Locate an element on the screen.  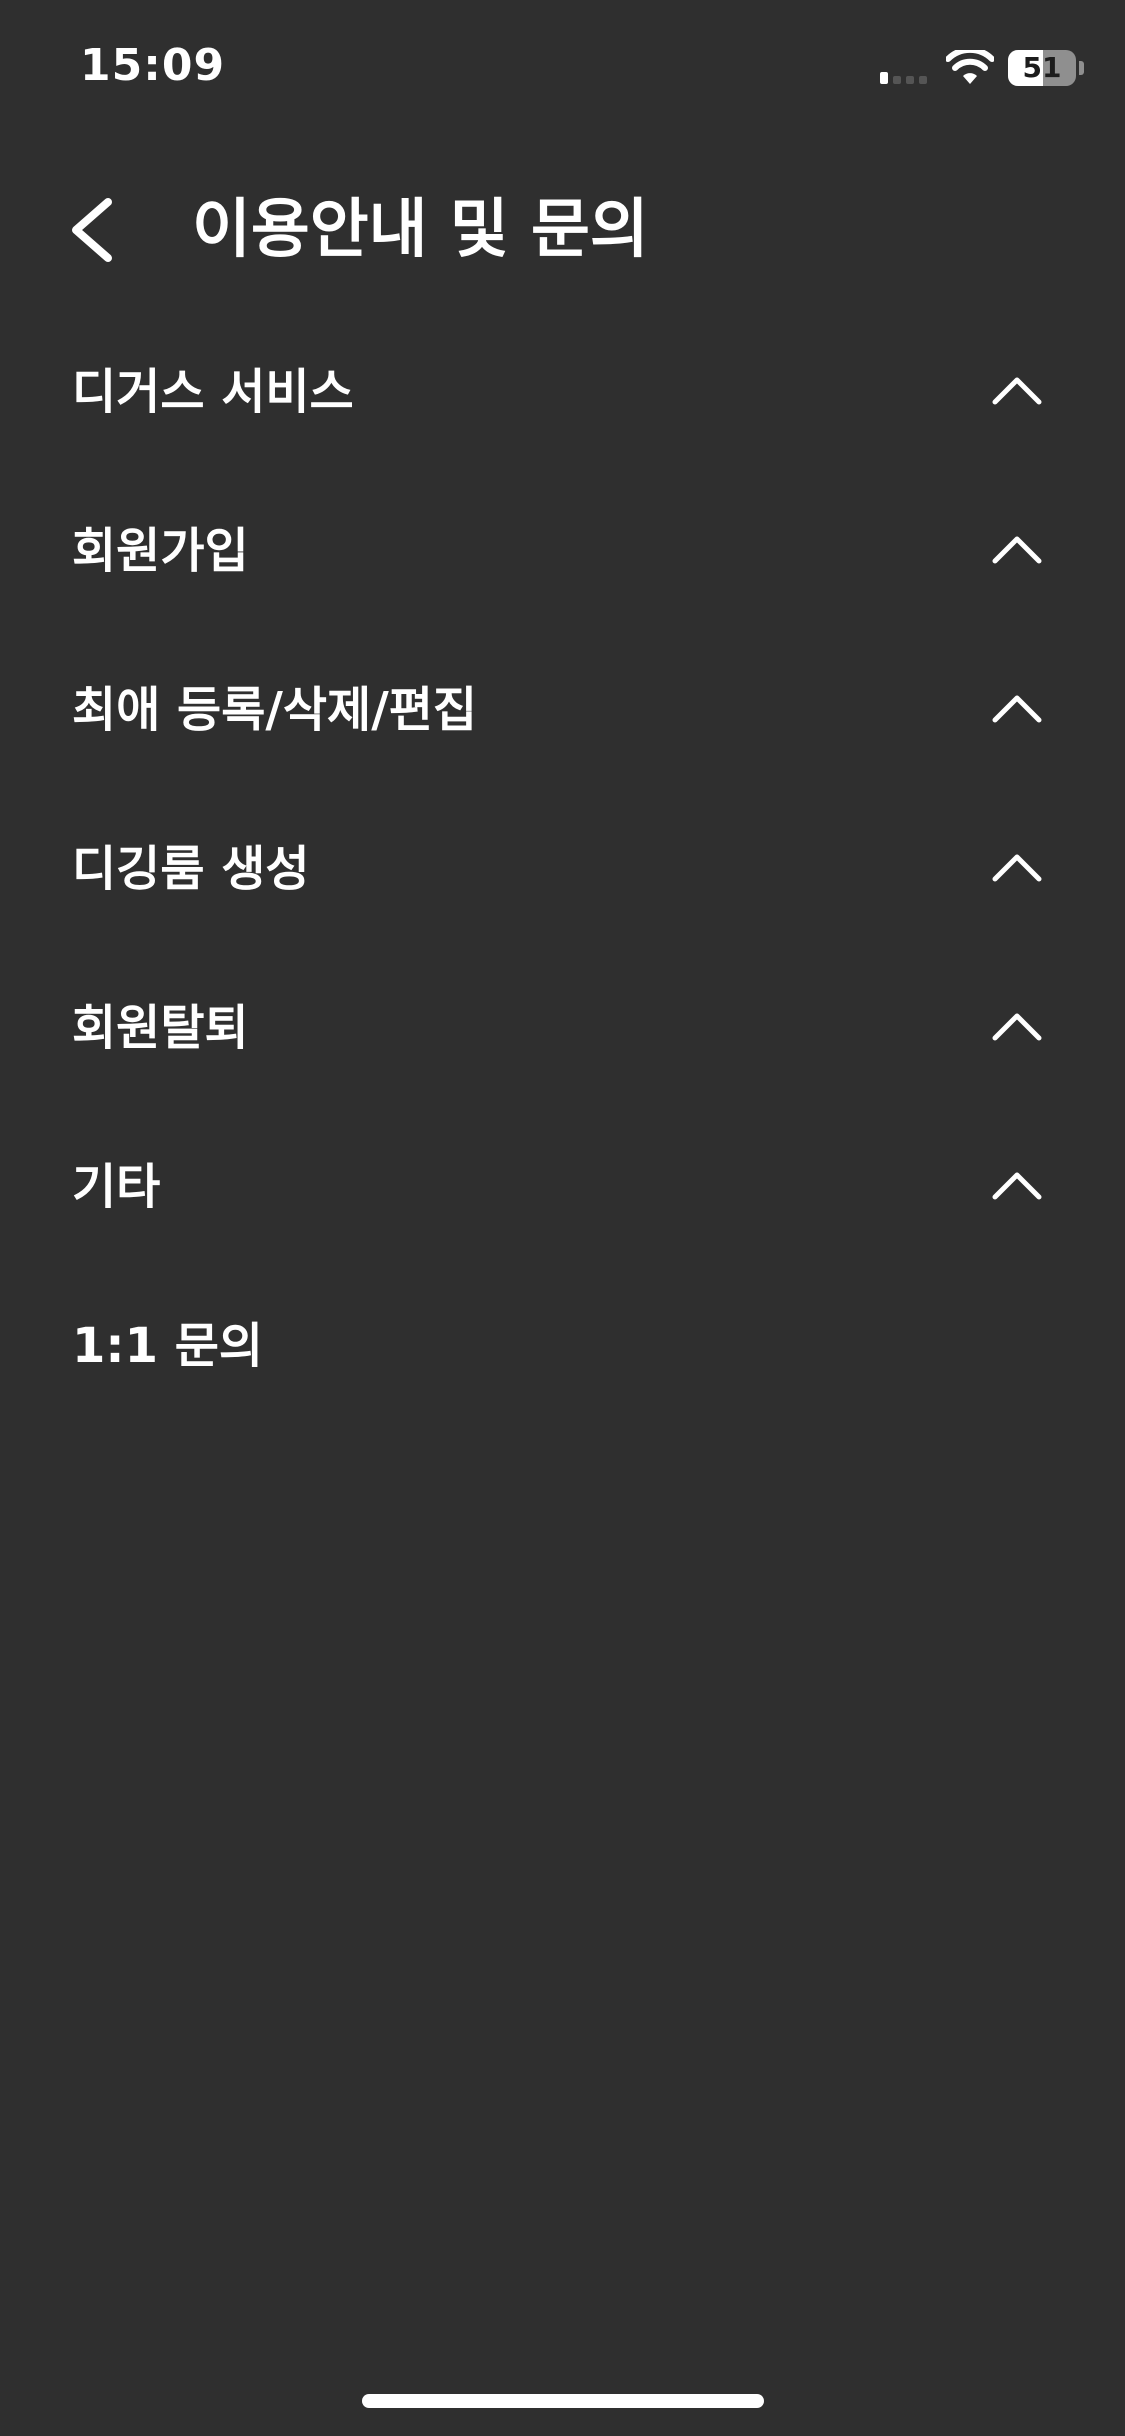
faq-item-label: 회원탈퇴 is located at coordinates (160, 1028).